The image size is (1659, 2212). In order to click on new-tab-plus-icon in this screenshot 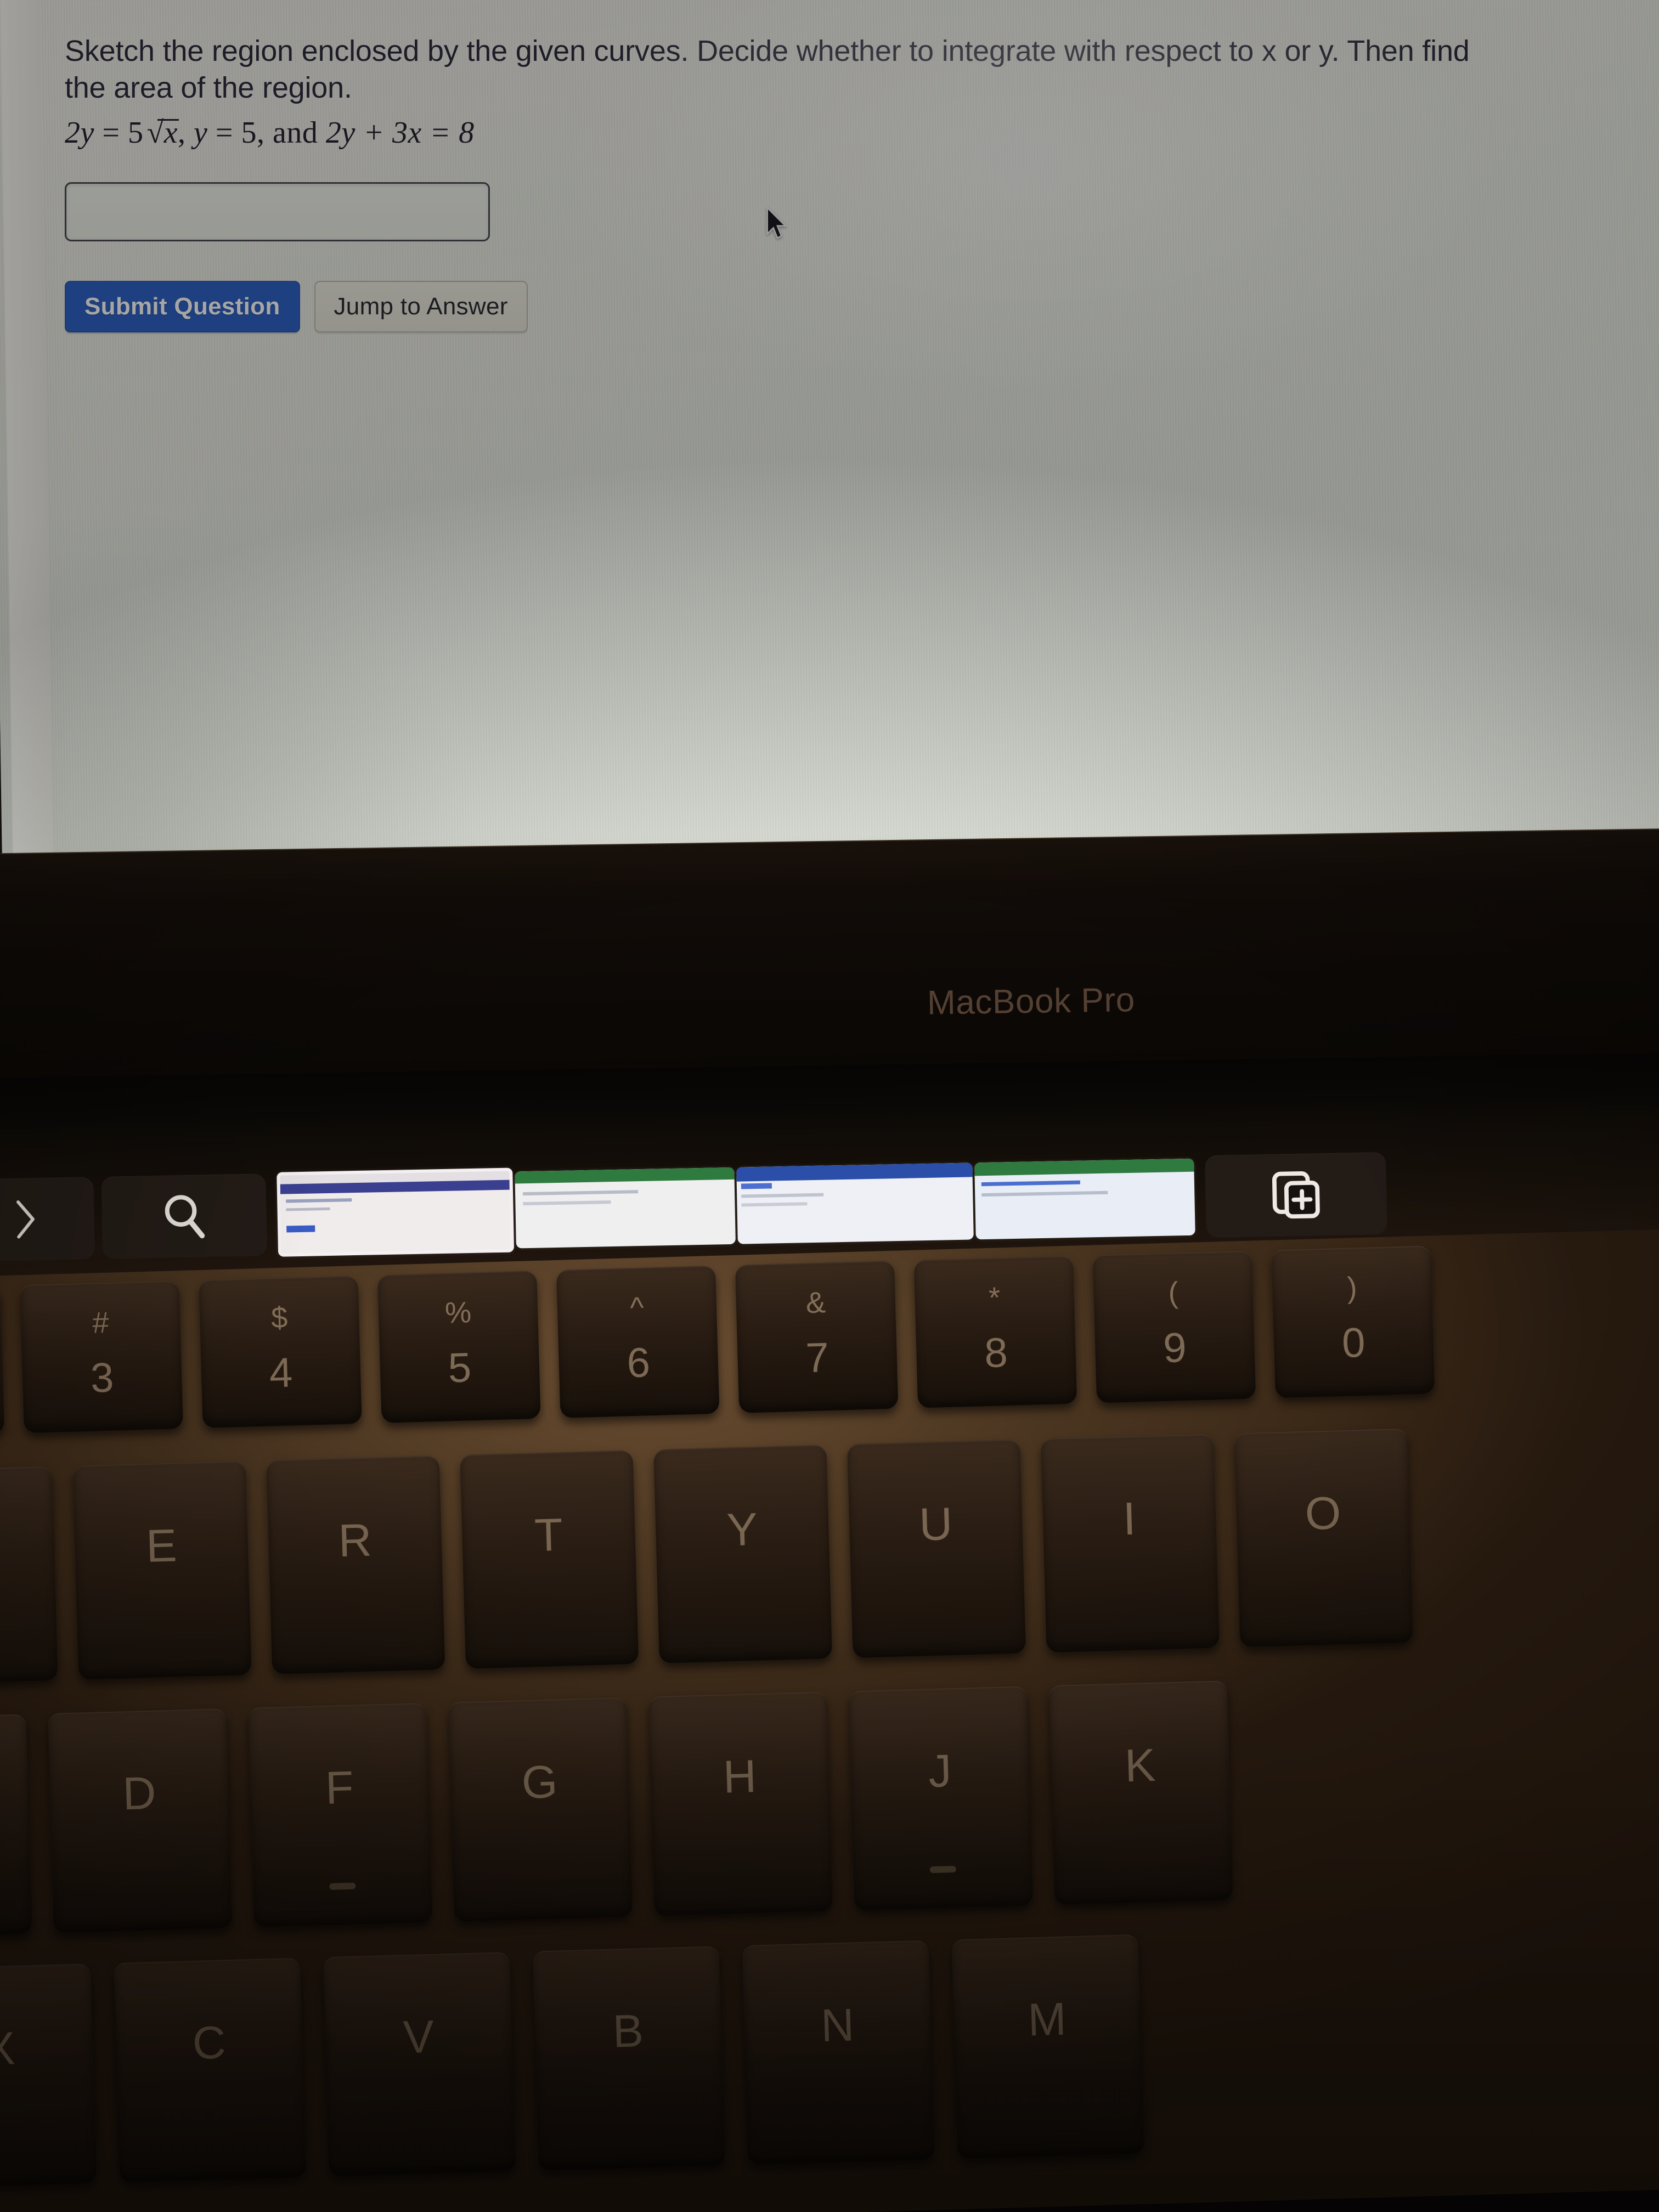, I will do `click(1296, 1195)`.